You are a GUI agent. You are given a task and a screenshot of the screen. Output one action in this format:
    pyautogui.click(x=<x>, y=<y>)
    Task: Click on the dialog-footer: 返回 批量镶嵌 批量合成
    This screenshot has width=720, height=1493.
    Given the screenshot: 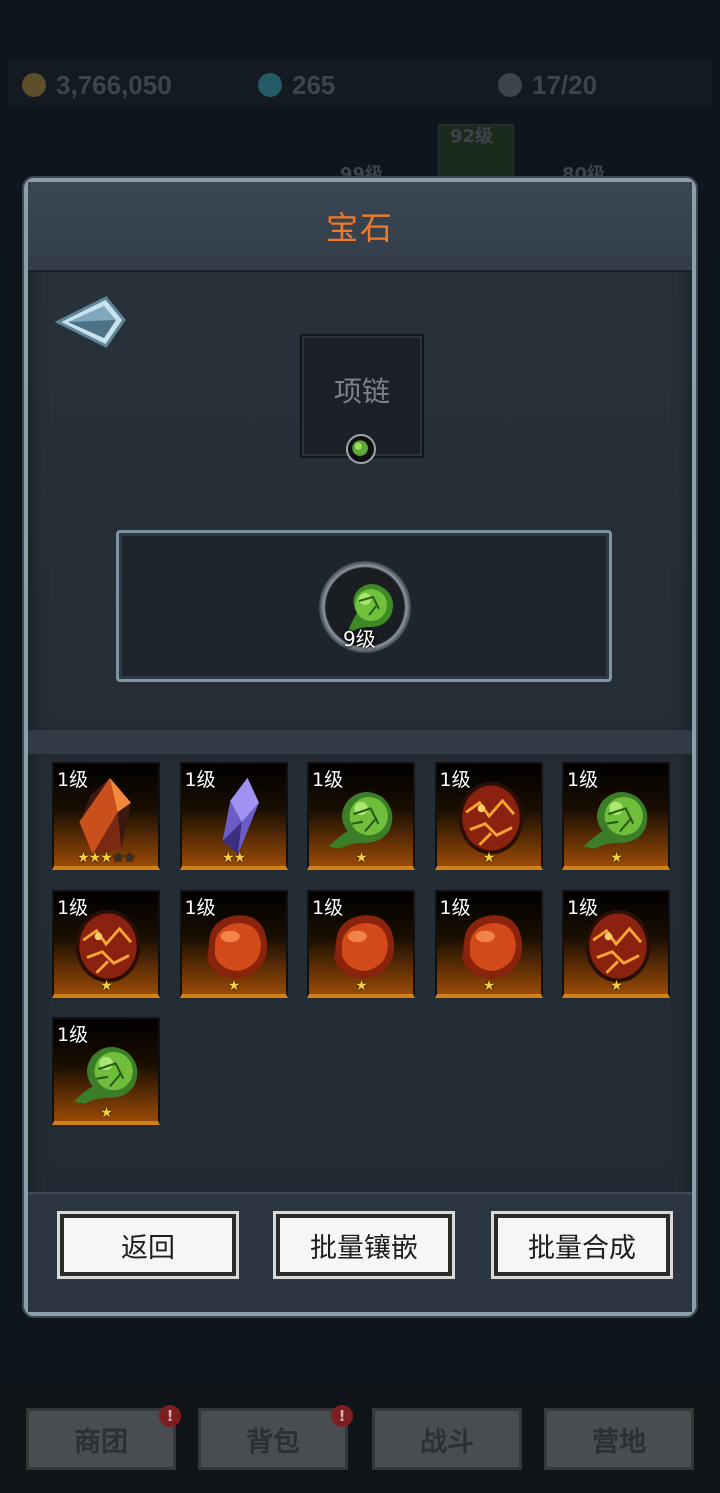 What is the action you would take?
    pyautogui.click(x=360, y=1252)
    